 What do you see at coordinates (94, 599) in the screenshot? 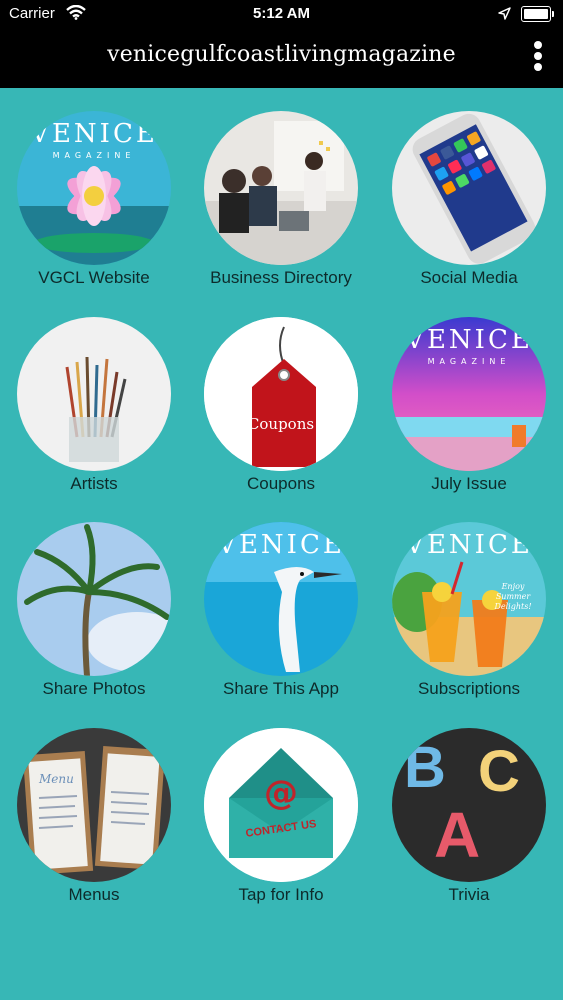
I see `share-photos-image` at bounding box center [94, 599].